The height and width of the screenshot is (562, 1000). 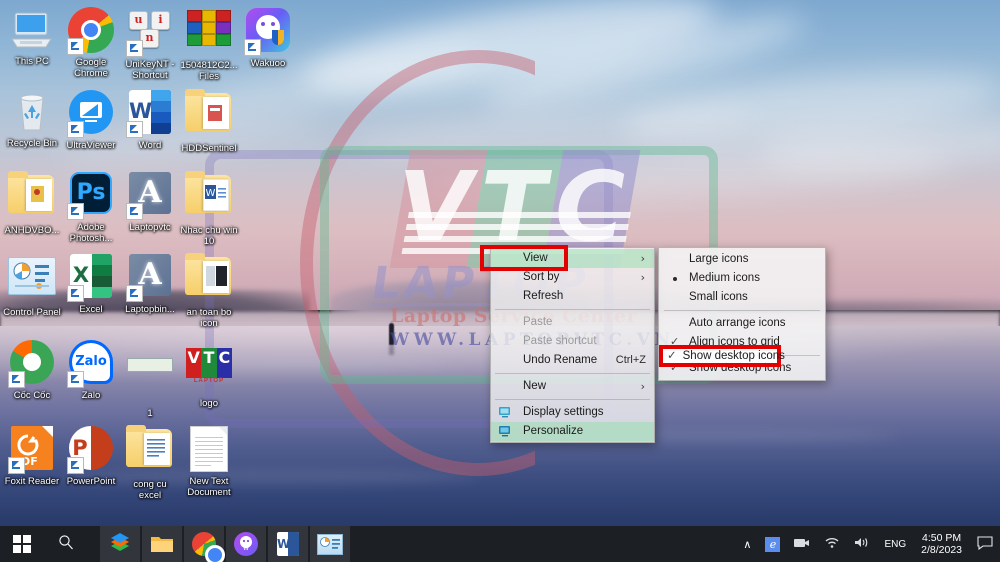 I want to click on context-menu-item-refresh: Refresh, so click(x=572, y=296).